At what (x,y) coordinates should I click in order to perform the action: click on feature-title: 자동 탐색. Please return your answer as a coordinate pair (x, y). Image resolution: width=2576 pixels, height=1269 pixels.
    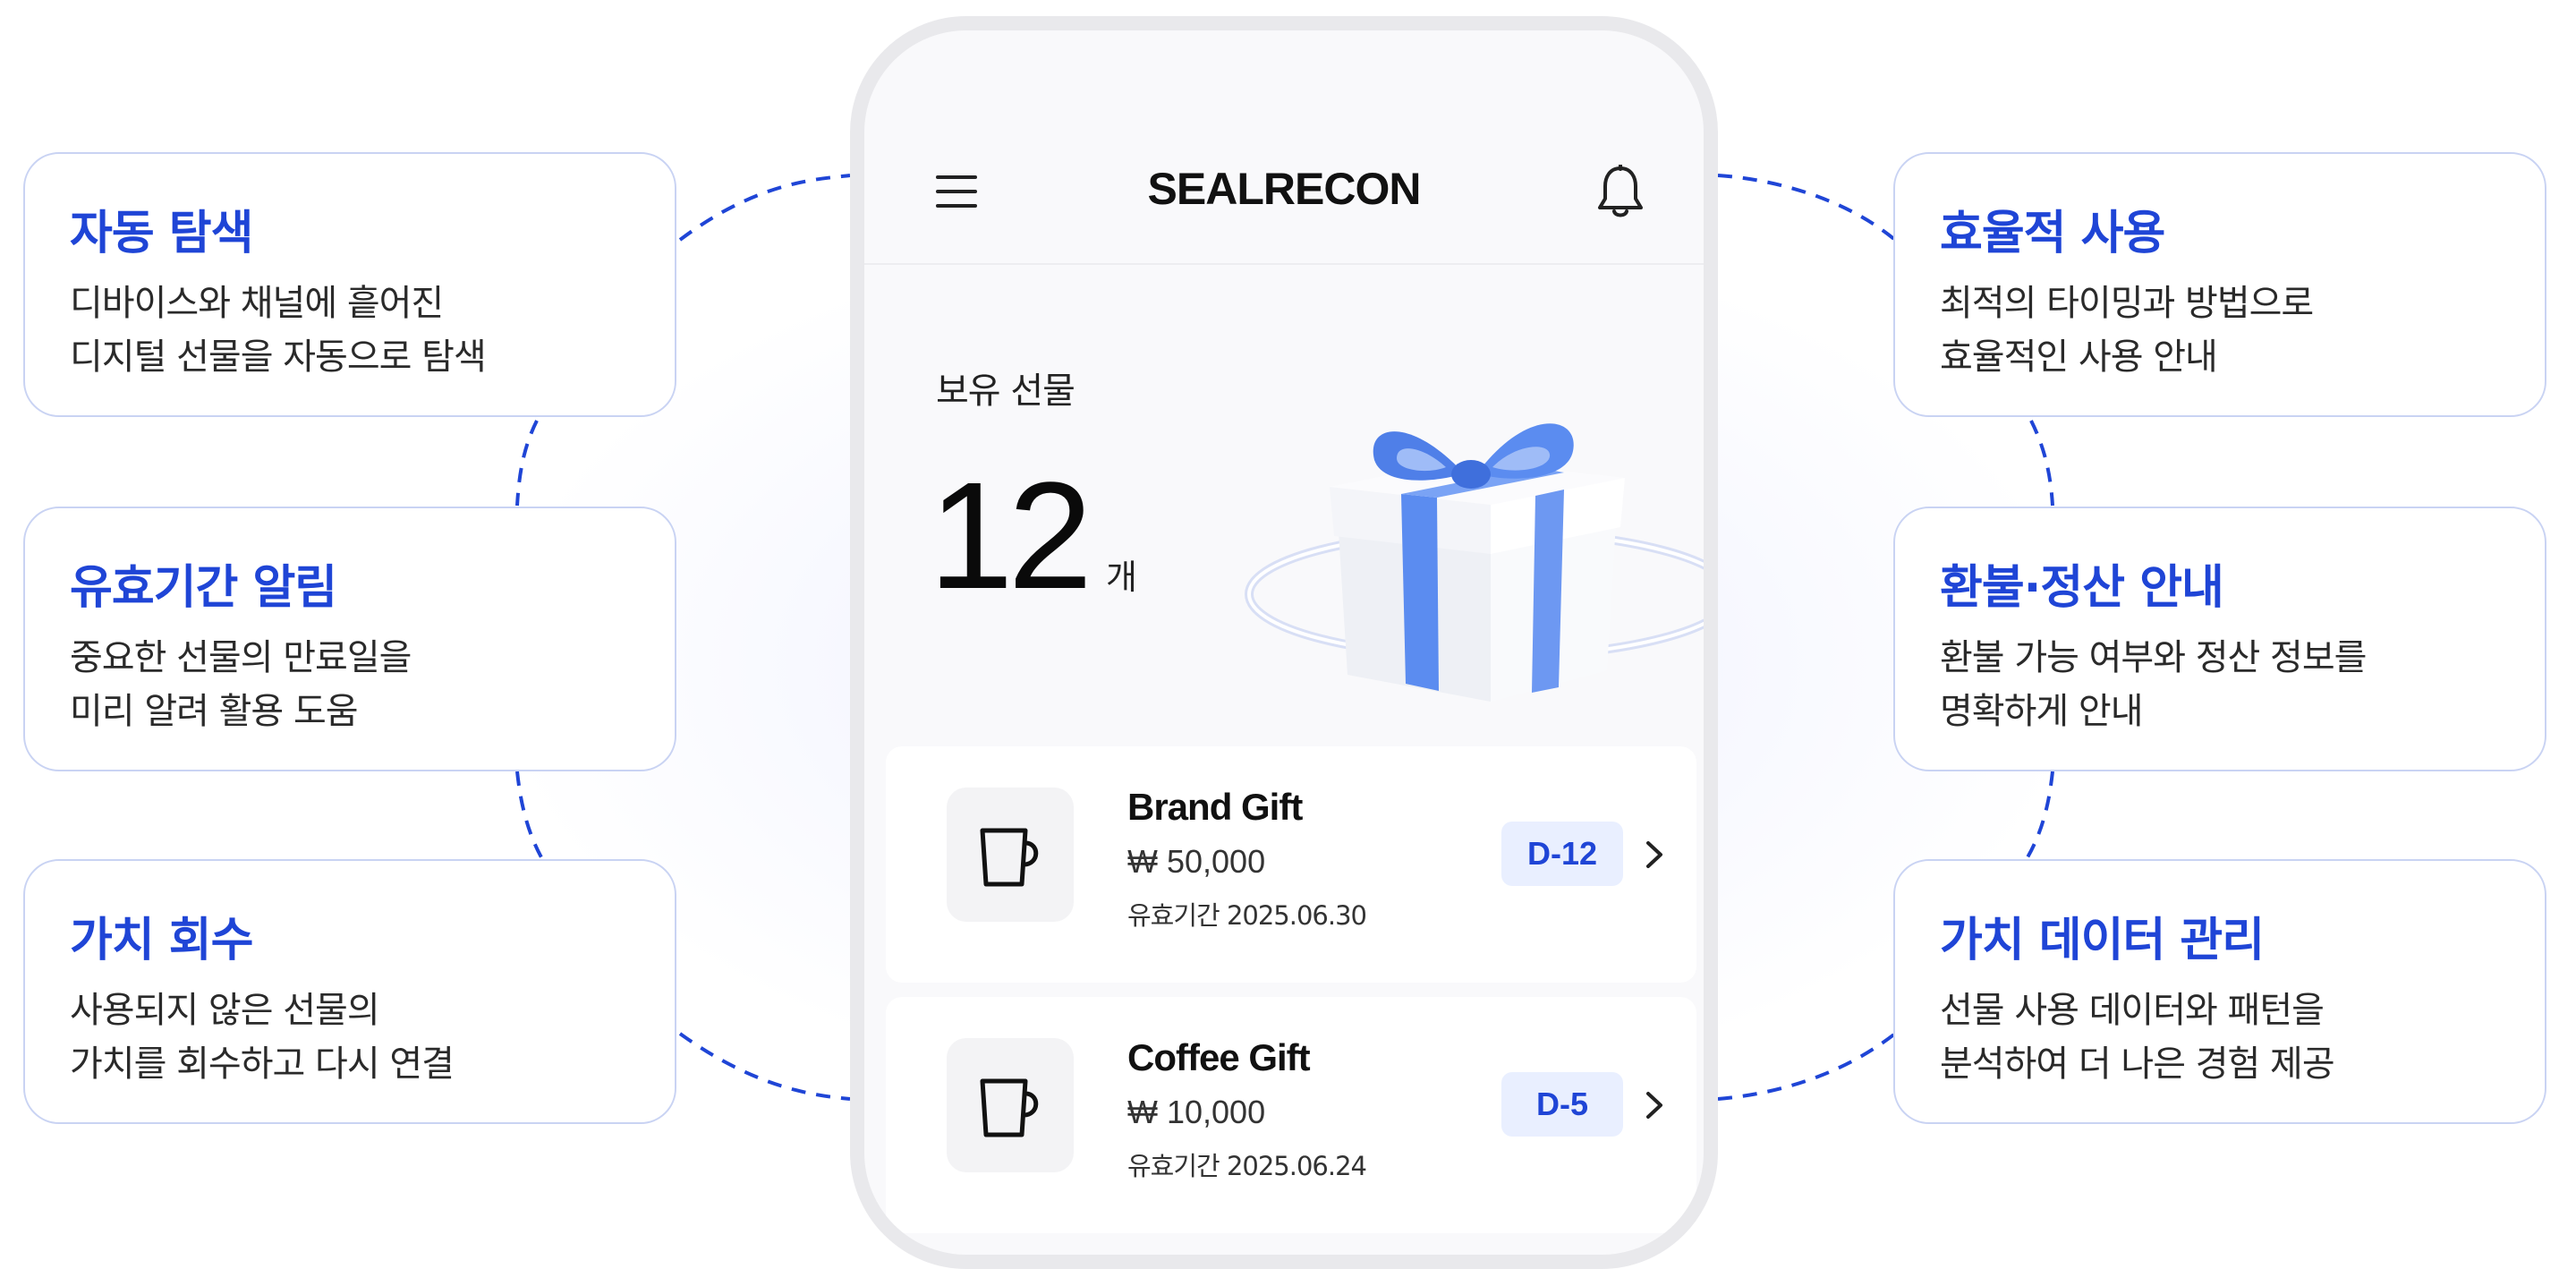
    Looking at the image, I should click on (161, 234).